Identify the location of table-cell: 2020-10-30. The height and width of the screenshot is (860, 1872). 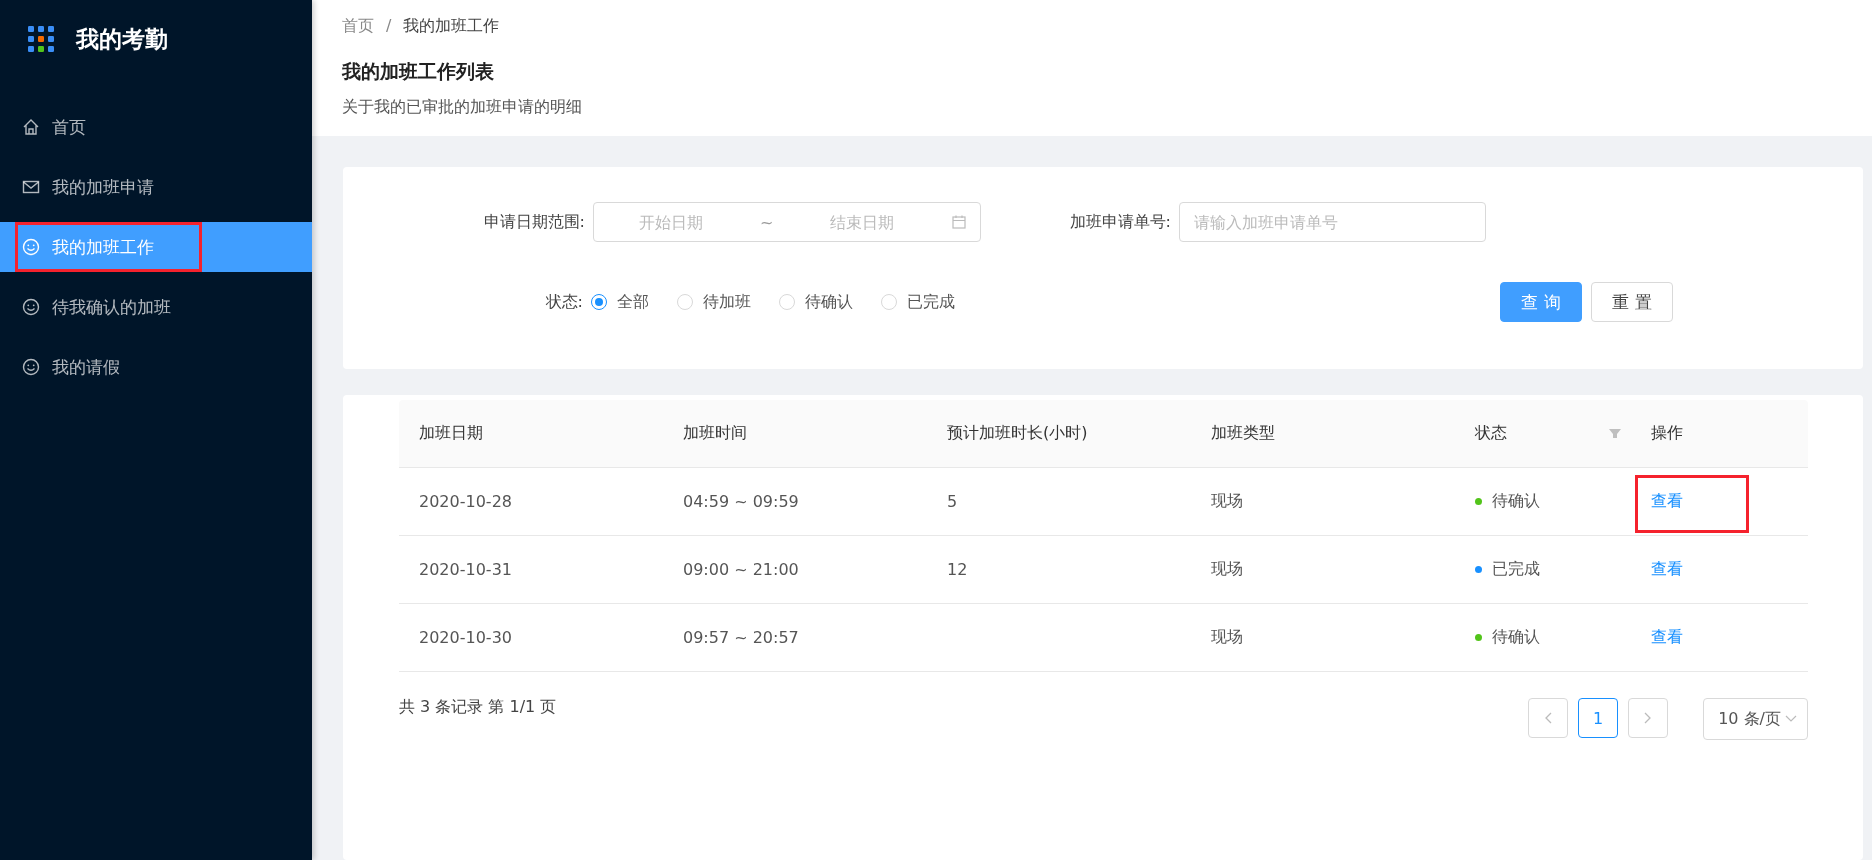
(465, 637).